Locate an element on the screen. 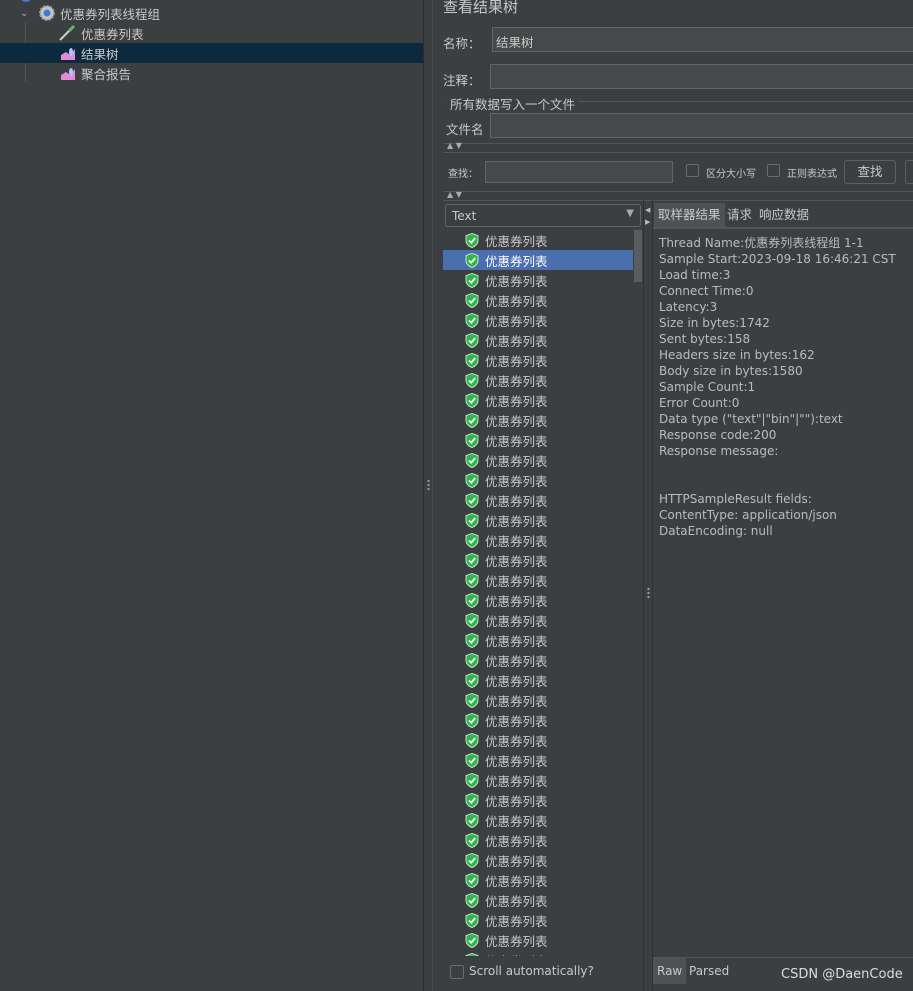 Image resolution: width=913 pixels, height=991 pixels. split-arrows-icon: ◀ ▶ is located at coordinates (647, 216).